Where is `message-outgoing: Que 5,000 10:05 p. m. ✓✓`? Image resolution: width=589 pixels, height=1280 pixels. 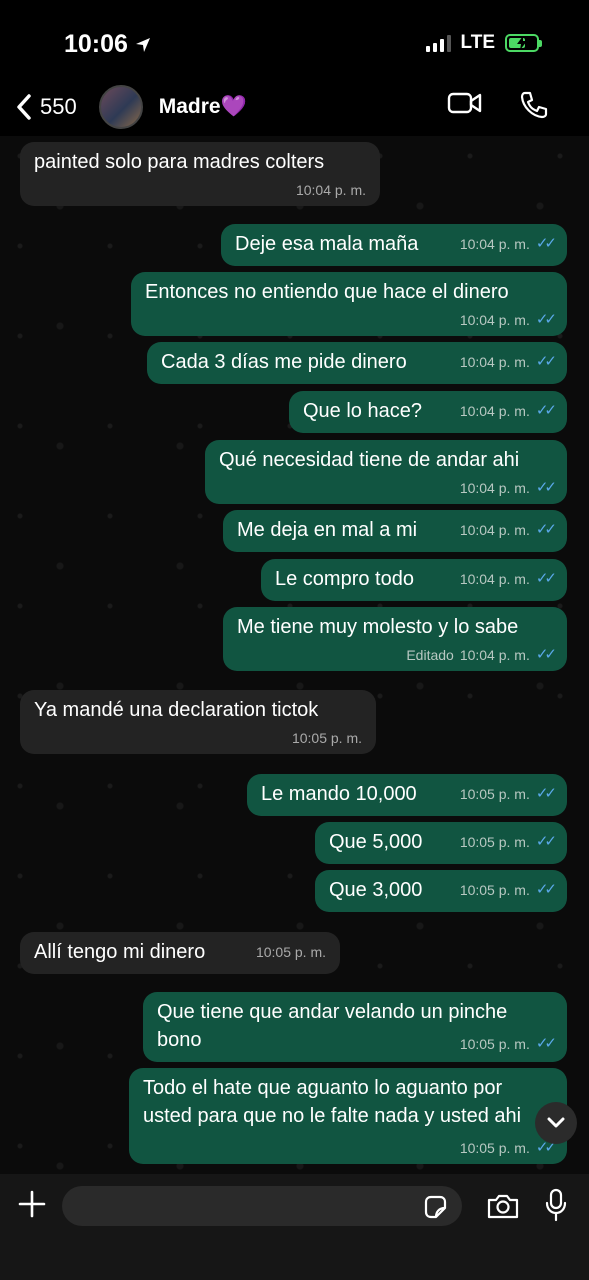 message-outgoing: Que 5,000 10:05 p. m. ✓✓ is located at coordinates (441, 843).